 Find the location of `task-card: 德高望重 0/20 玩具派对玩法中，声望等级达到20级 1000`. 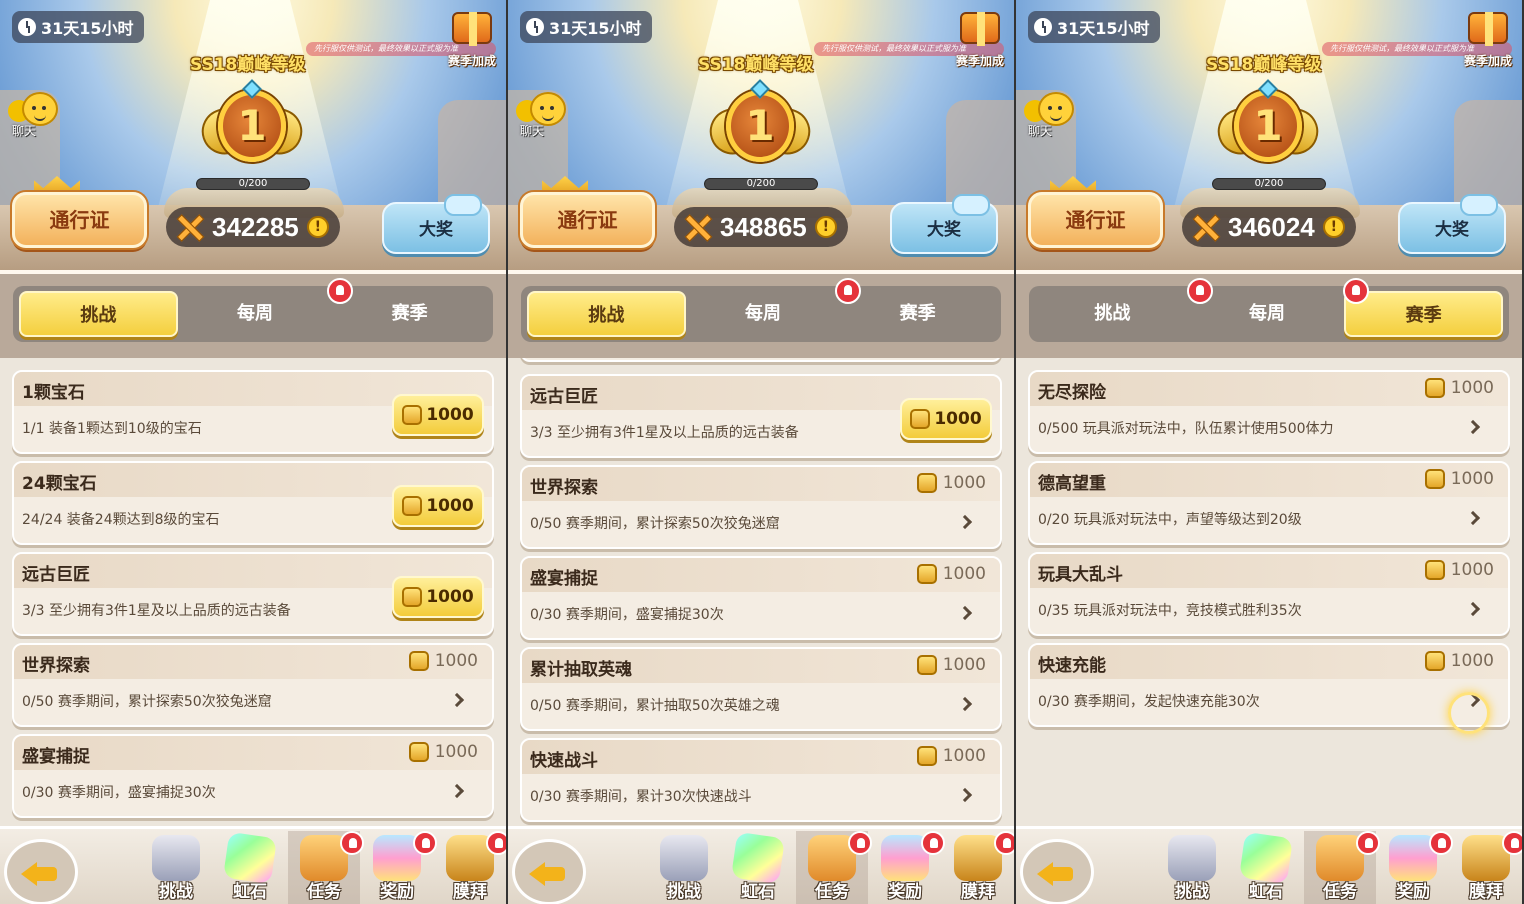

task-card: 德高望重 0/20 玩具派对玩法中，声望等级达到20级 1000 is located at coordinates (1269, 503).